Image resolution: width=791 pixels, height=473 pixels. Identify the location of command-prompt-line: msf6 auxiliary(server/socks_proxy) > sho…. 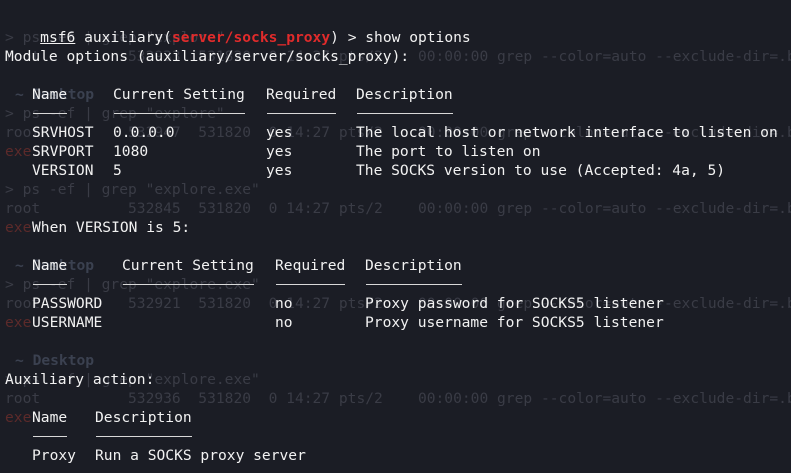
(238, 27).